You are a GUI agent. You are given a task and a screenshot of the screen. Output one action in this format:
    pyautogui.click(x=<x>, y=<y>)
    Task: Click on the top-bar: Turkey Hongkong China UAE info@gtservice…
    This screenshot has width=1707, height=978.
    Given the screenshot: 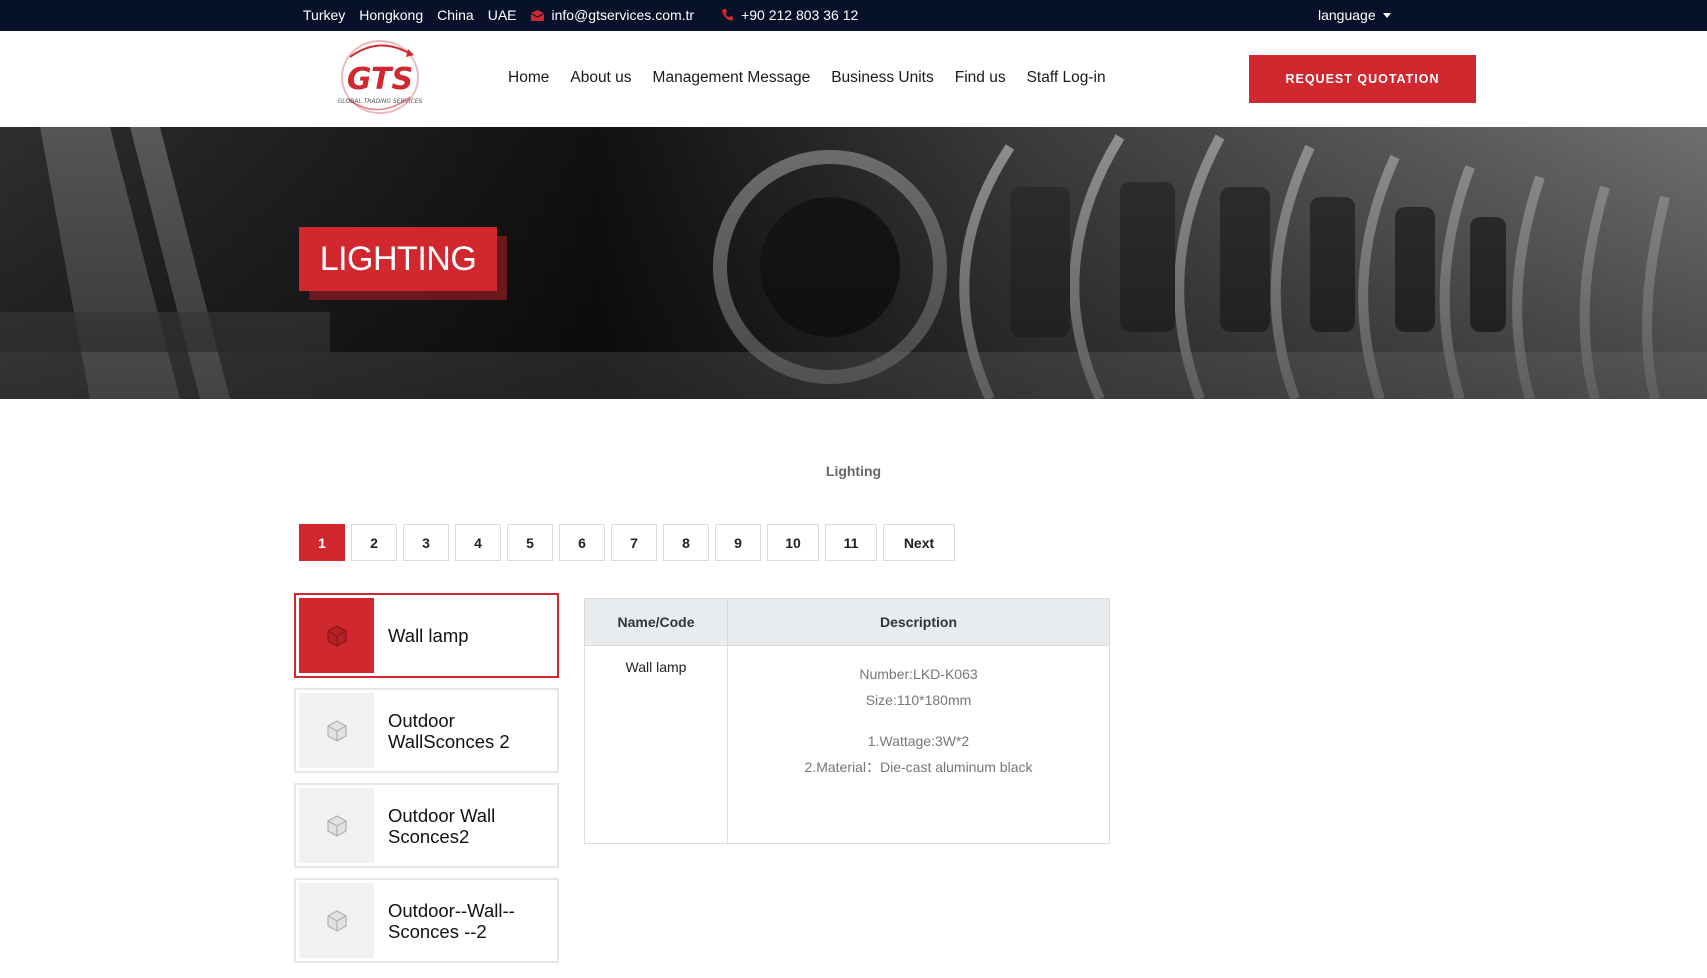 What is the action you would take?
    pyautogui.click(x=853, y=15)
    